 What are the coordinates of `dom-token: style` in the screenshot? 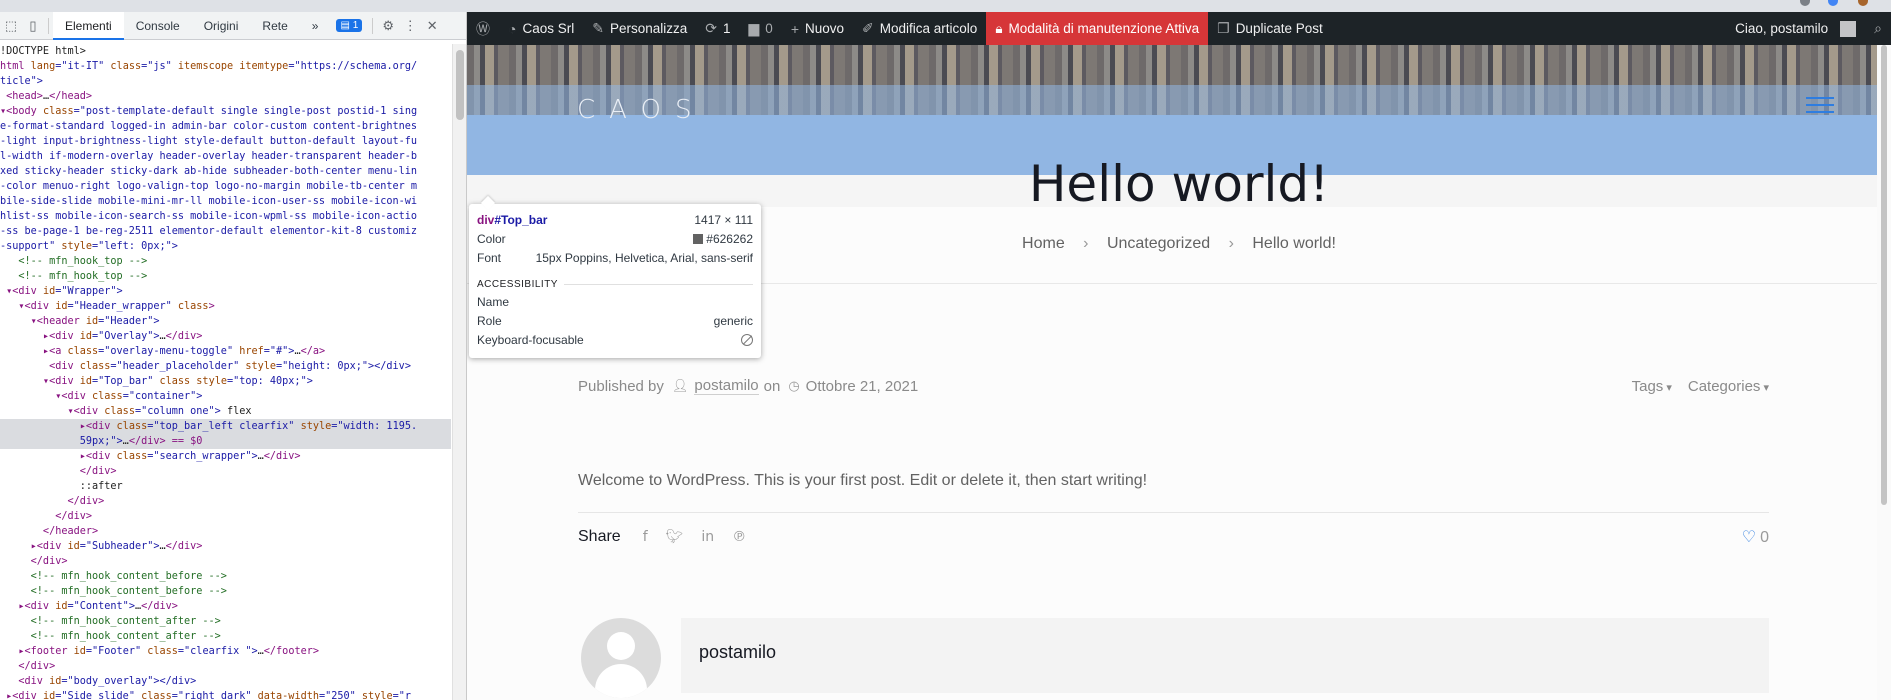 It's located at (316, 426).